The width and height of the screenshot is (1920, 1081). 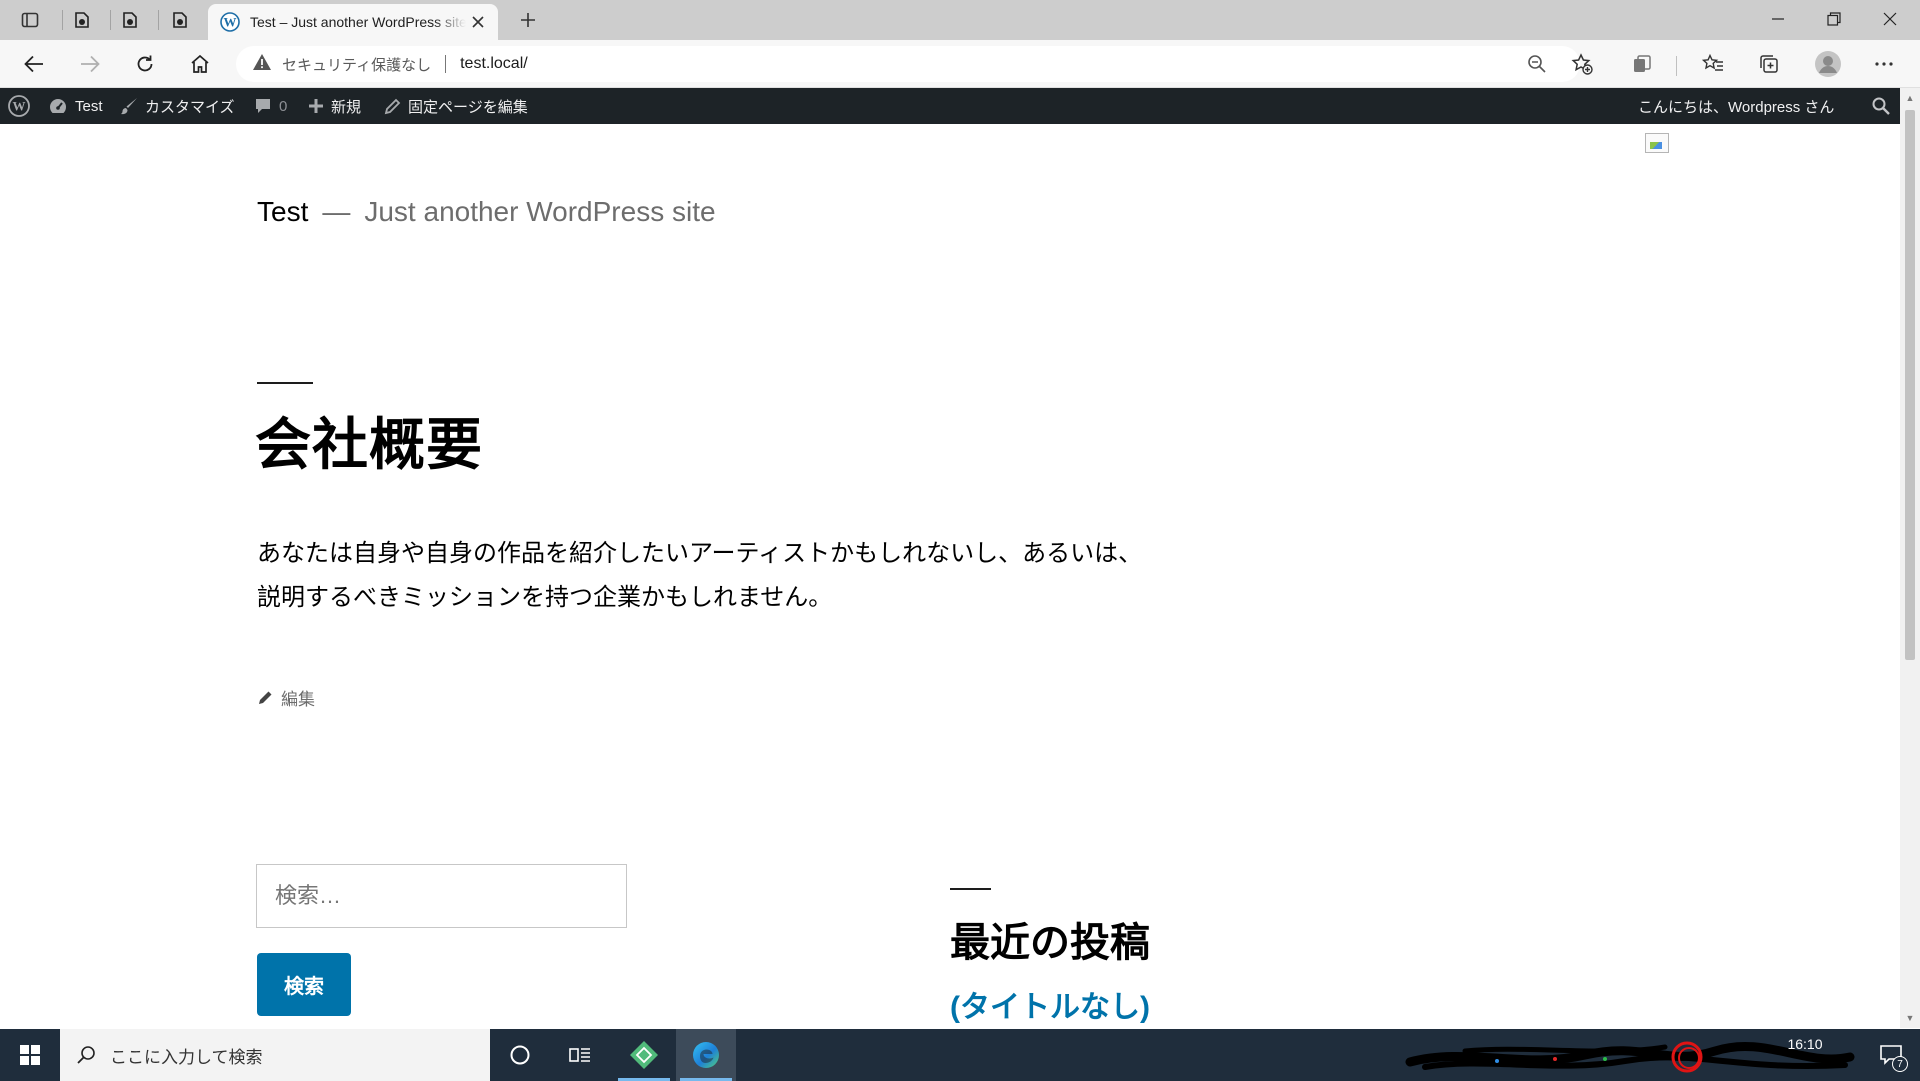 I want to click on admin-bar-new: 新規, so click(x=334, y=106).